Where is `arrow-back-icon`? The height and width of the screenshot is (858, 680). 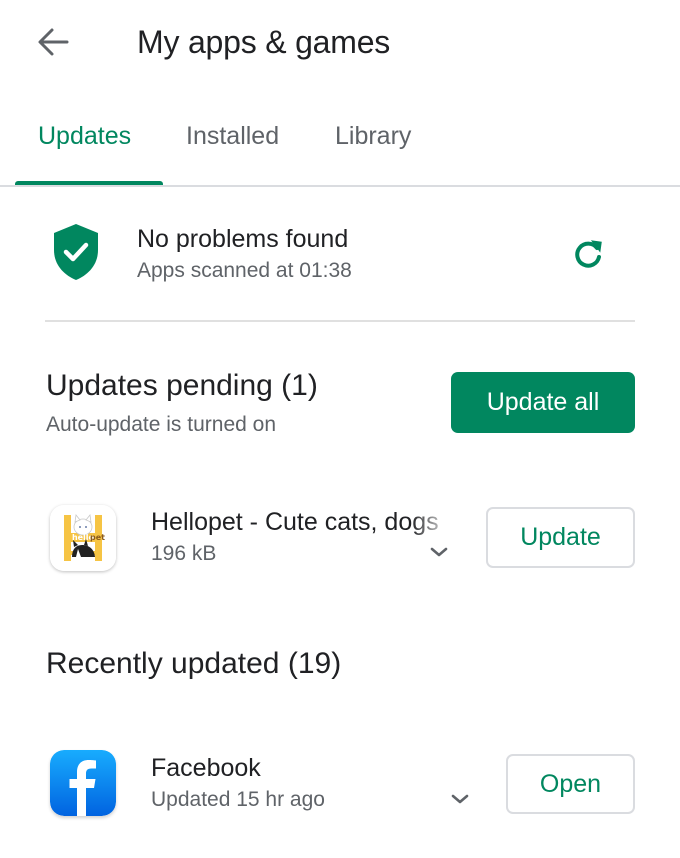 arrow-back-icon is located at coordinates (53, 42).